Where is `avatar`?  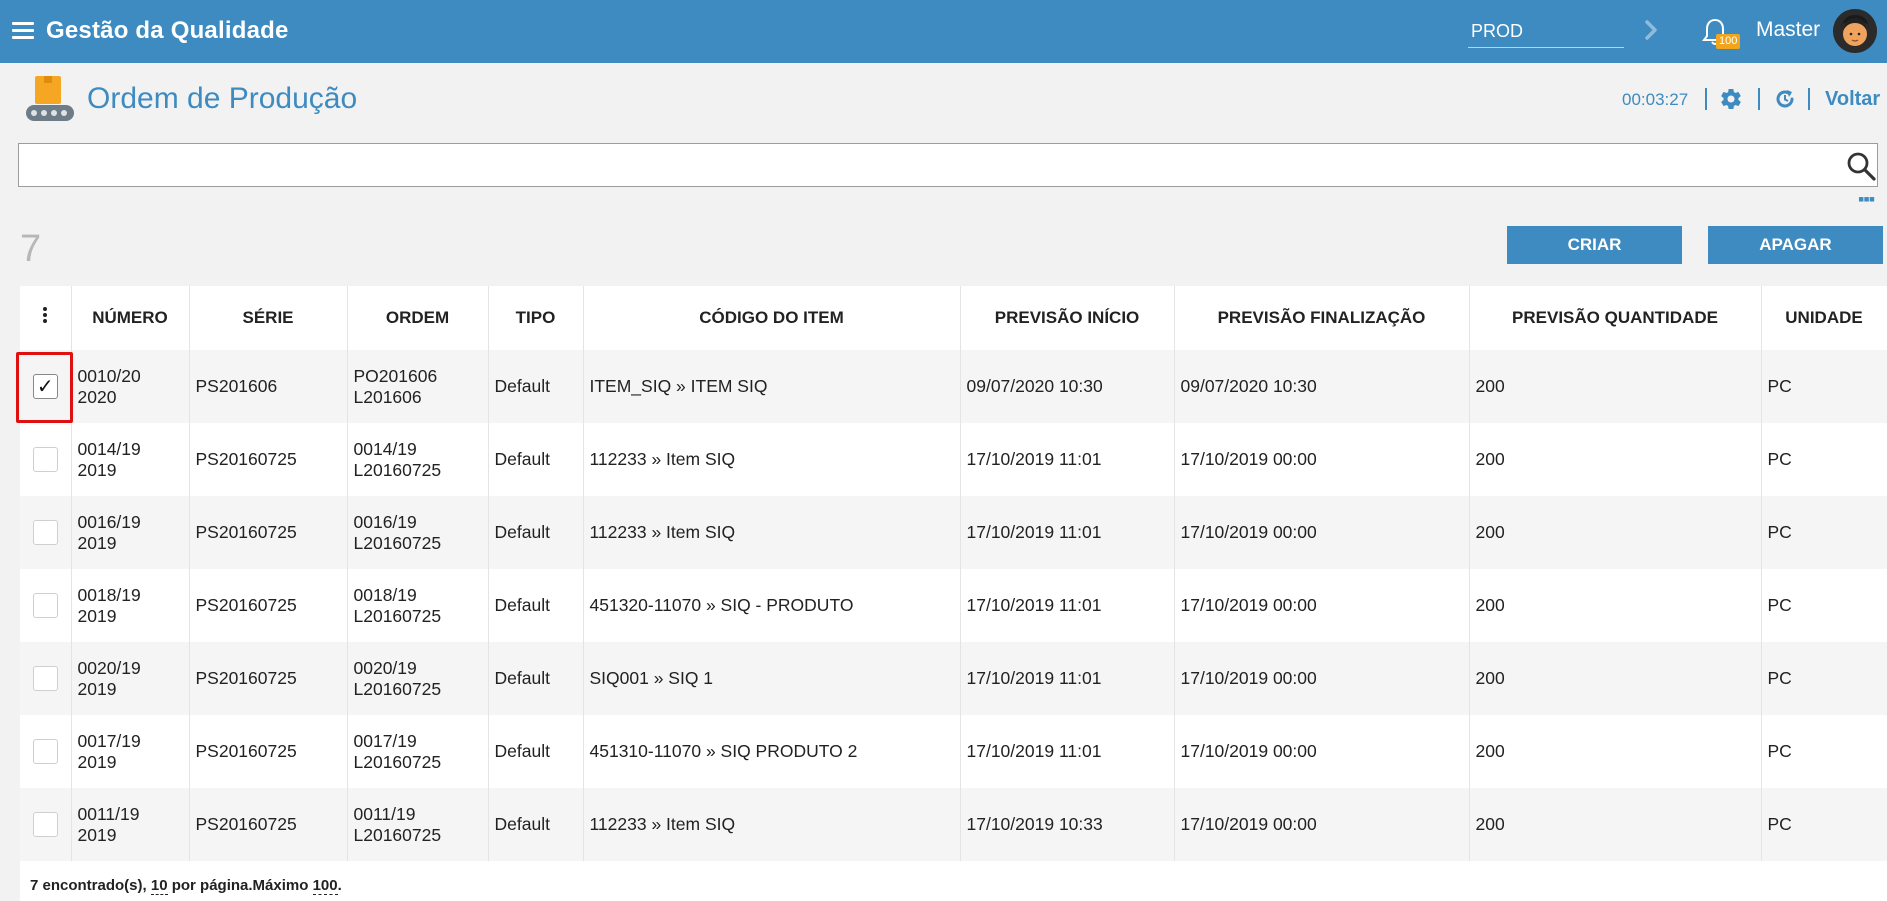 avatar is located at coordinates (1855, 31).